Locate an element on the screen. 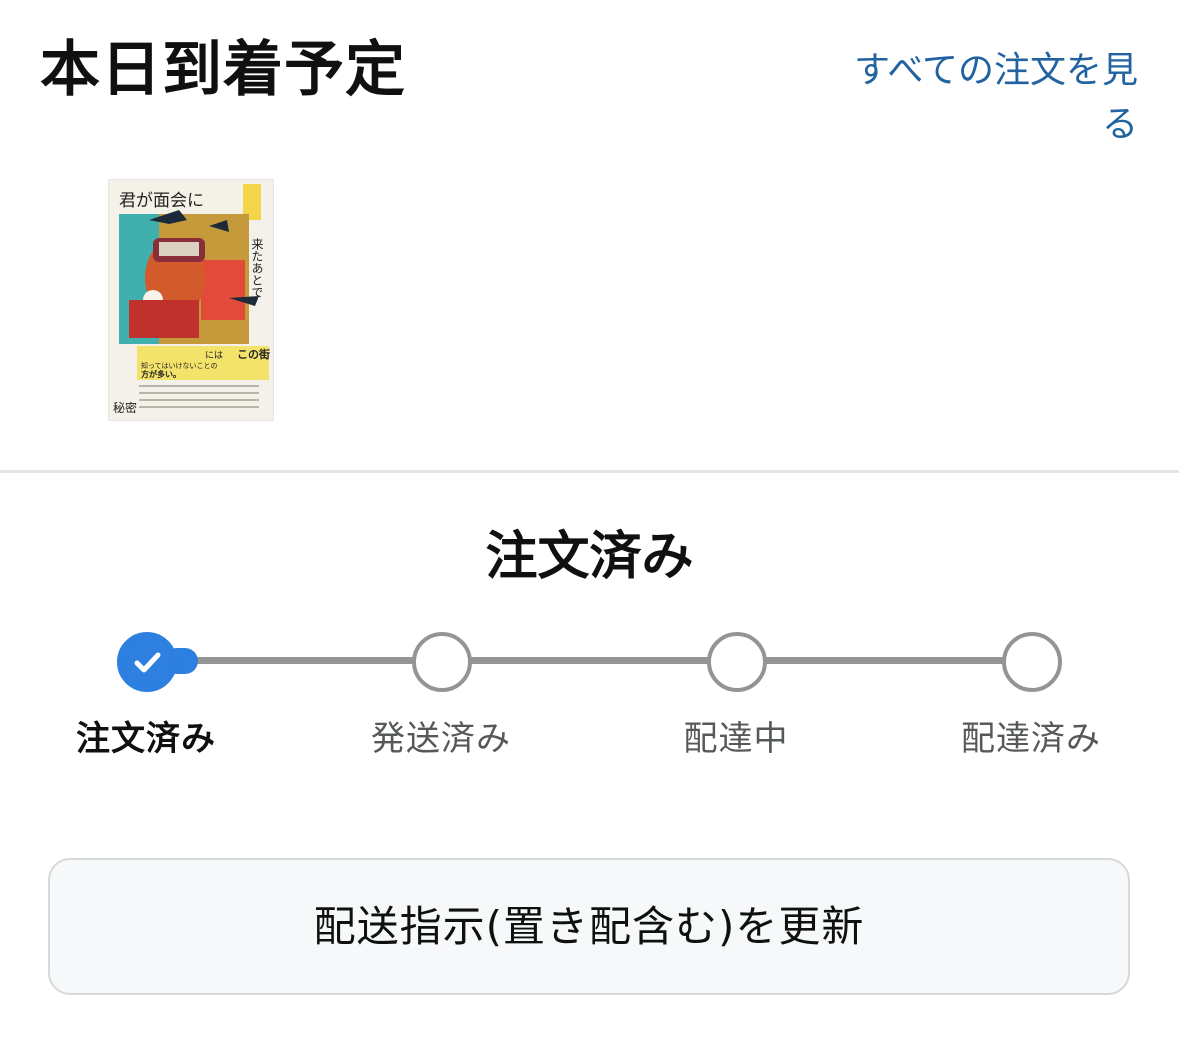 The height and width of the screenshot is (1037, 1179). step-label-out-for-delivery: 配達中 is located at coordinates (736, 739).